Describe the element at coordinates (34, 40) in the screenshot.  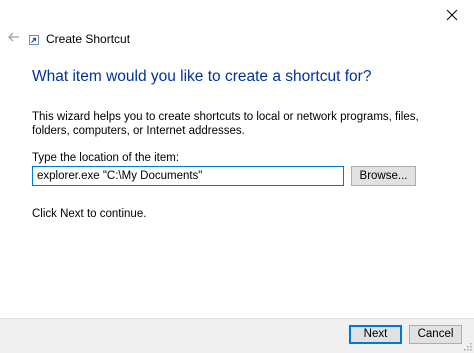
I see `shortcut-icon` at that location.